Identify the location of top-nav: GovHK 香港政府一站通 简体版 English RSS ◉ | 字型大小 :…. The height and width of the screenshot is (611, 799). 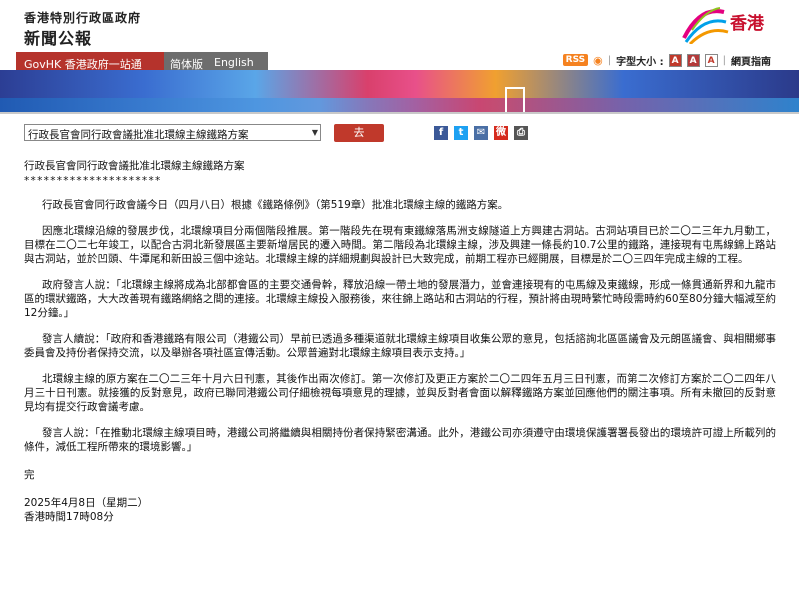
(399, 60).